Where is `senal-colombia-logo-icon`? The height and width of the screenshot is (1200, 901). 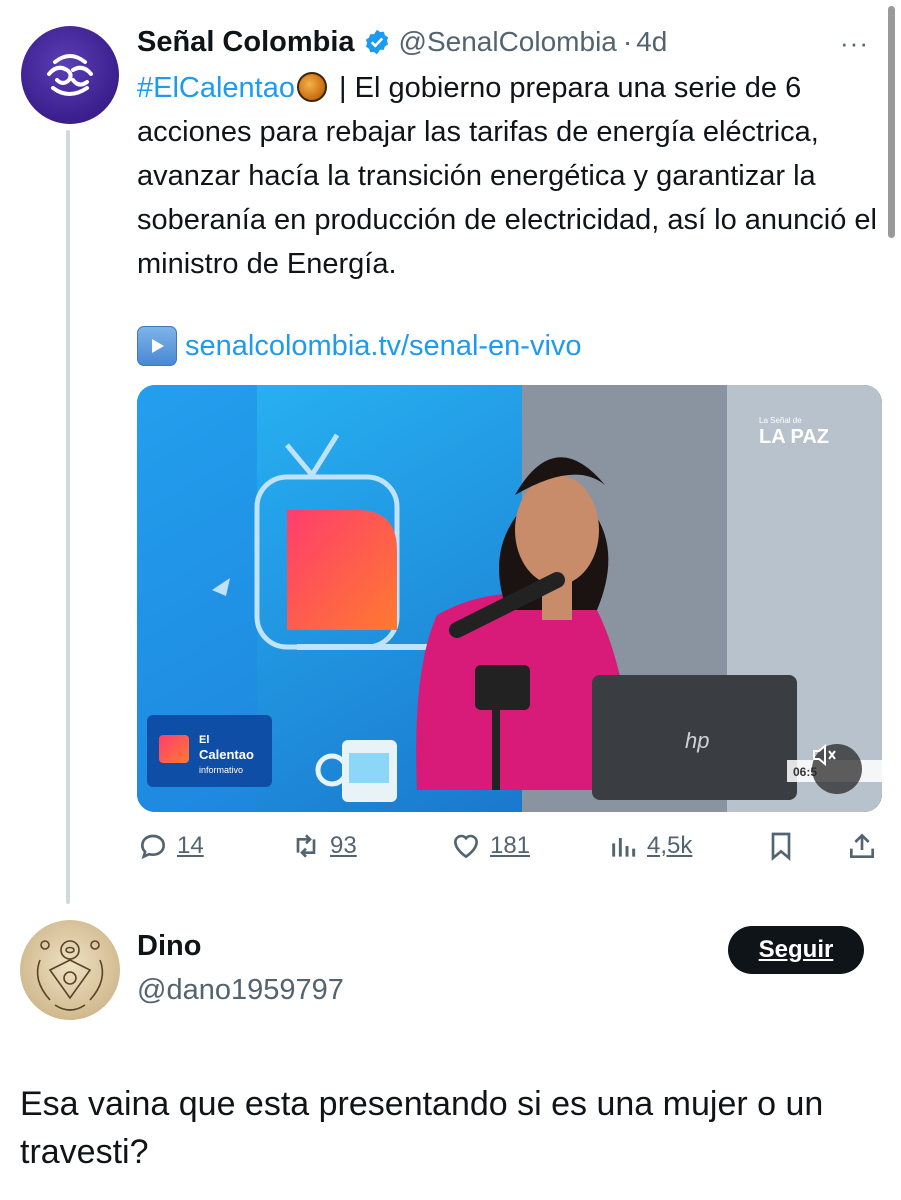
senal-colombia-logo-icon is located at coordinates (70, 75).